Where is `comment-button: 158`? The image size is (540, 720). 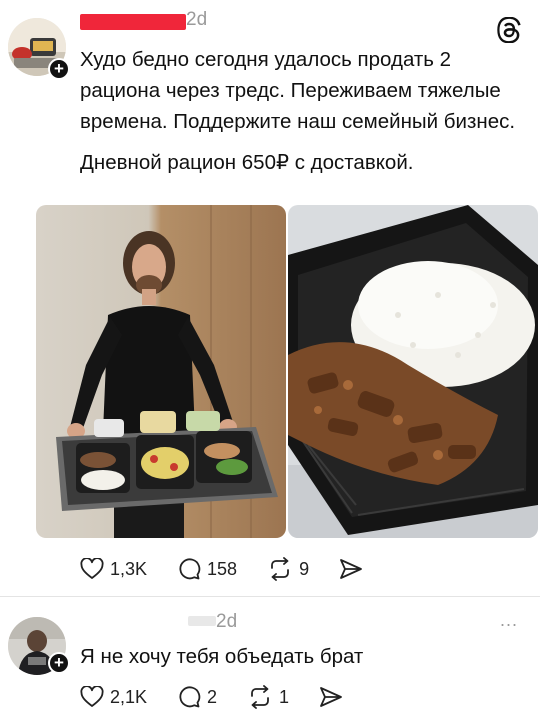 comment-button: 158 is located at coordinates (207, 569).